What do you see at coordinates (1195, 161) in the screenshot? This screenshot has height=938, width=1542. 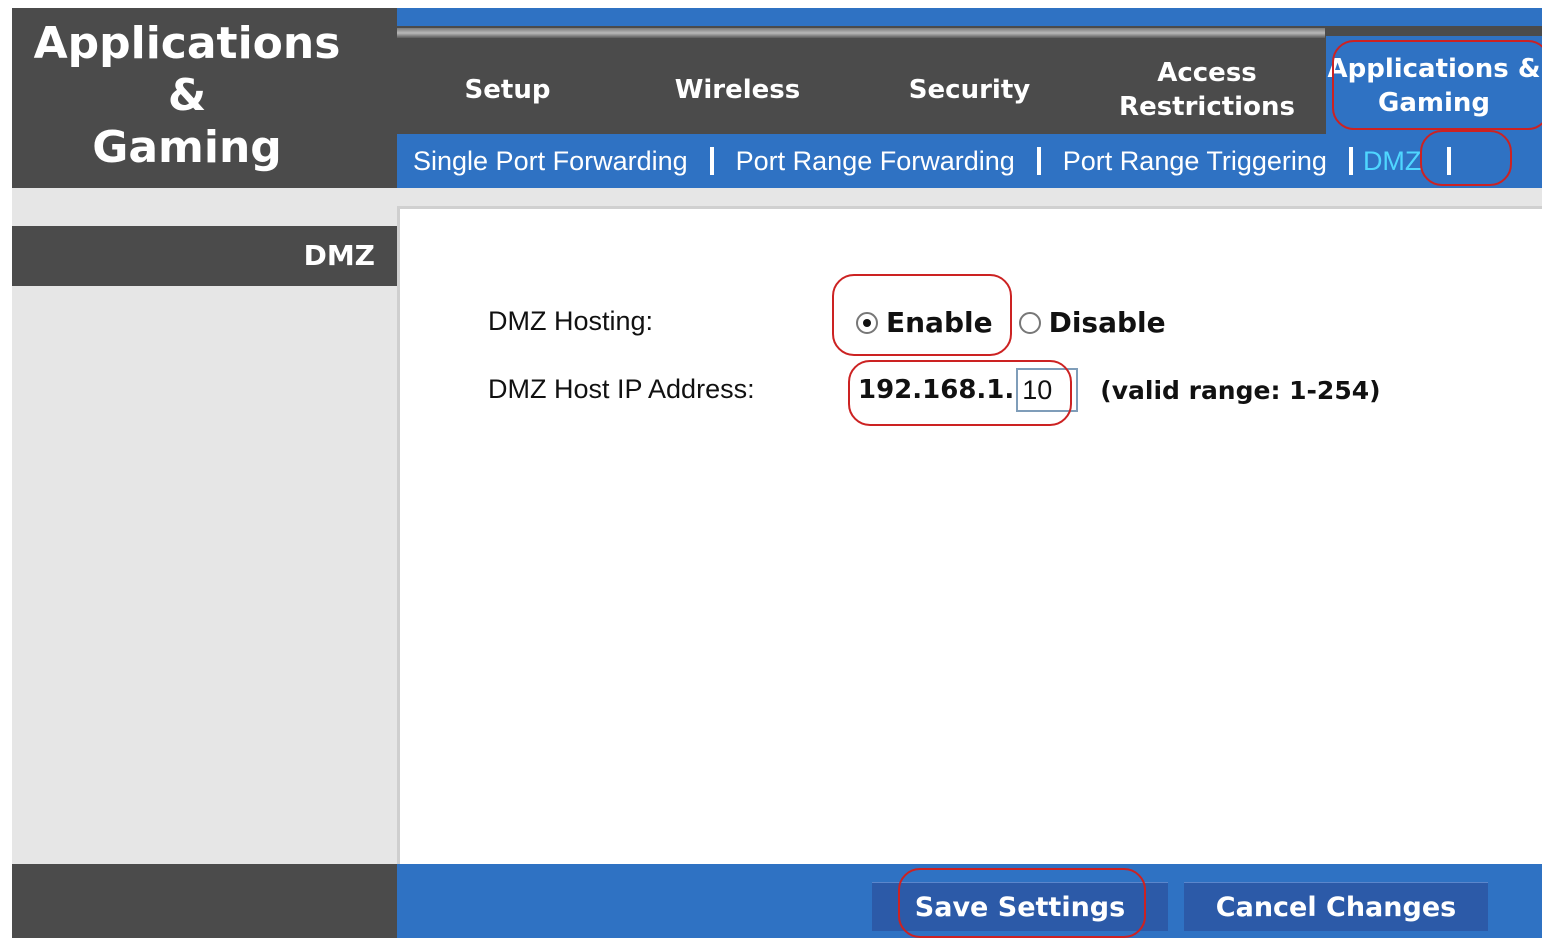 I see `subnav-port-range-triggering: Port Range Triggering` at bounding box center [1195, 161].